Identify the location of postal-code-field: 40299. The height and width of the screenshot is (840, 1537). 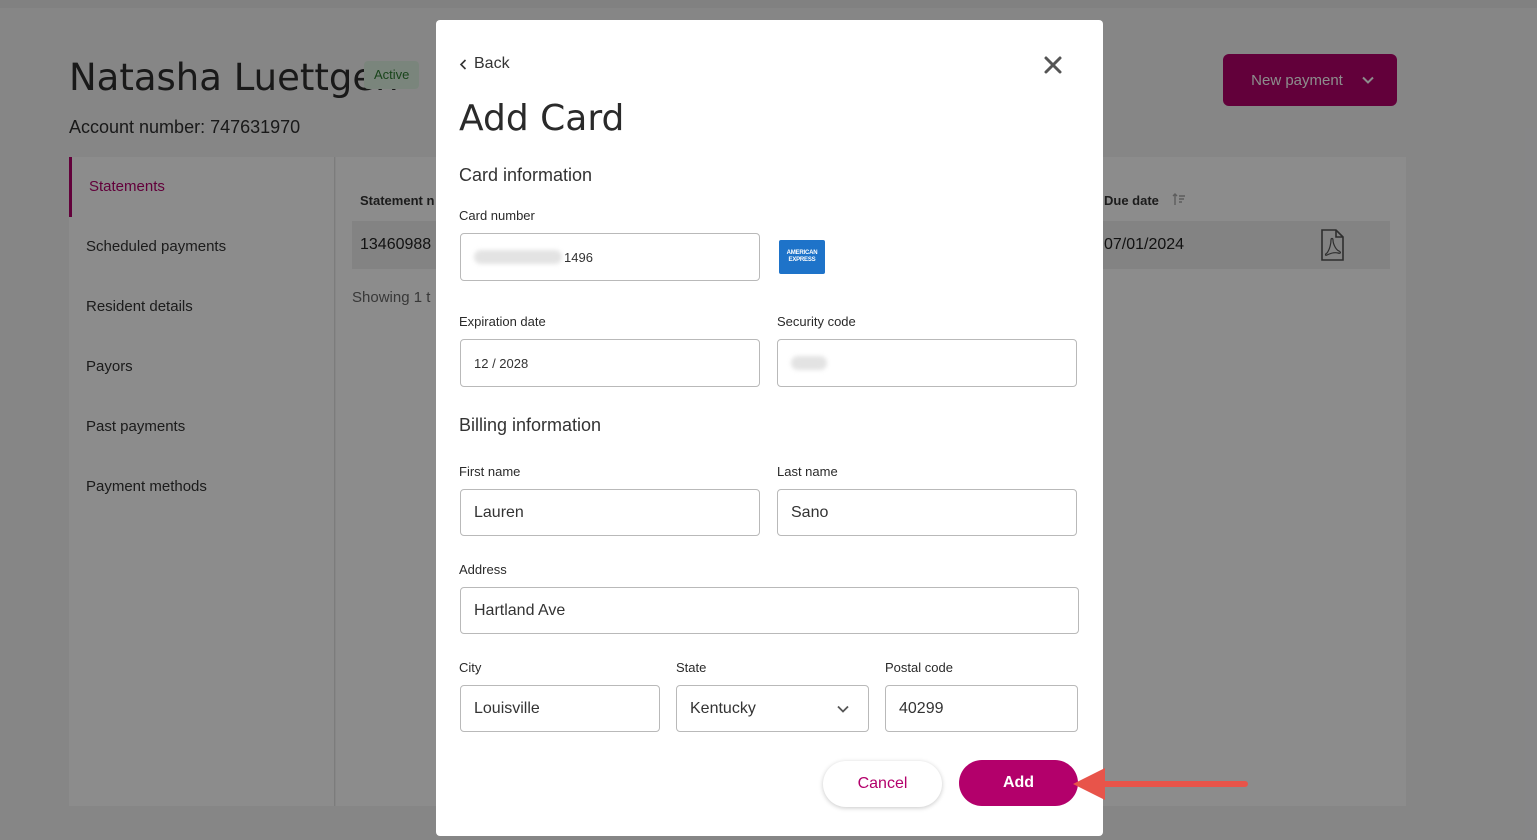
(981, 708).